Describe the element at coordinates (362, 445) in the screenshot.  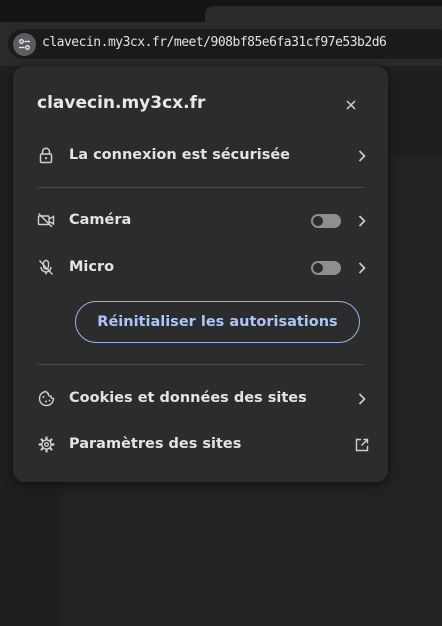
I see `open-external-icon` at that location.